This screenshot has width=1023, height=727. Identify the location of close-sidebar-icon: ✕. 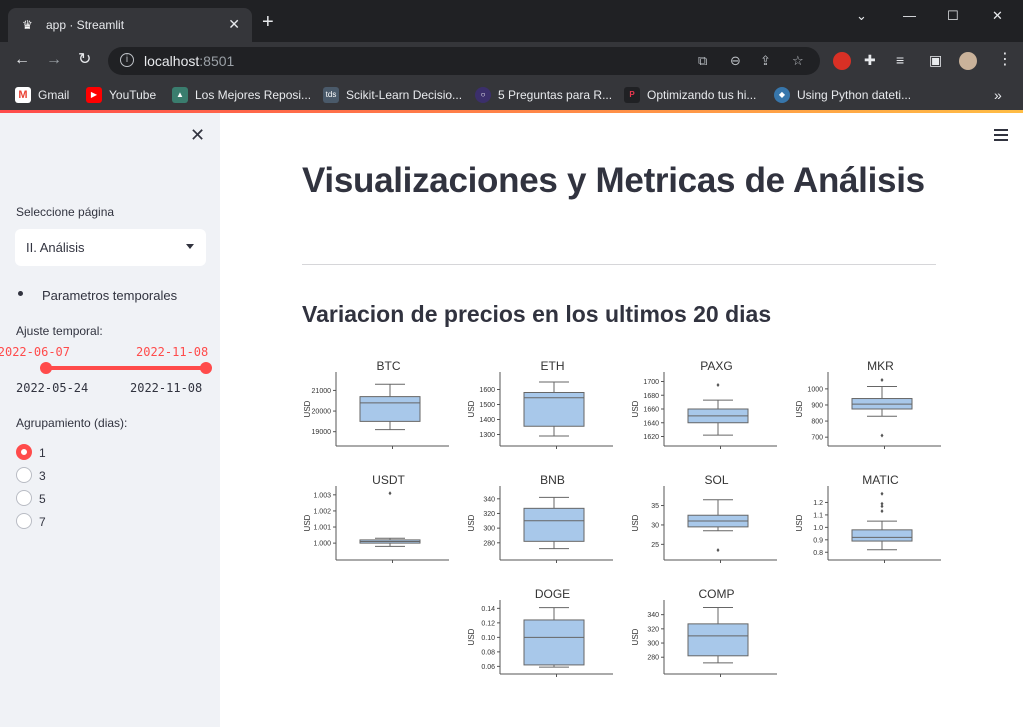
(197, 135).